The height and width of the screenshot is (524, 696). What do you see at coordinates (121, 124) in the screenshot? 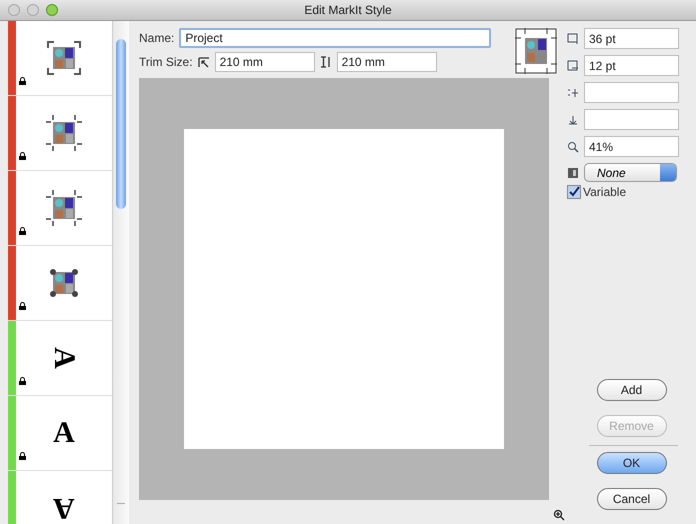
I see `scroll-thumb` at bounding box center [121, 124].